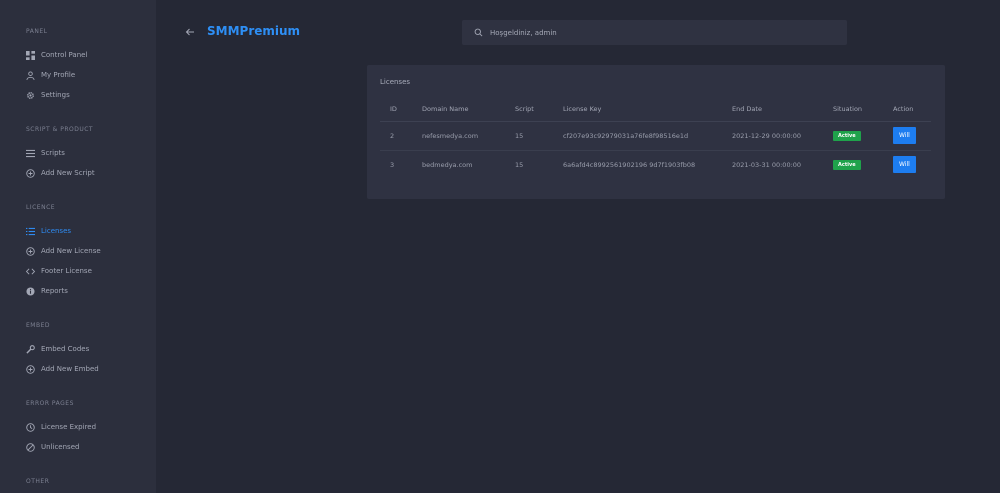 The image size is (1000, 493). What do you see at coordinates (30, 291) in the screenshot?
I see `info-icon` at bounding box center [30, 291].